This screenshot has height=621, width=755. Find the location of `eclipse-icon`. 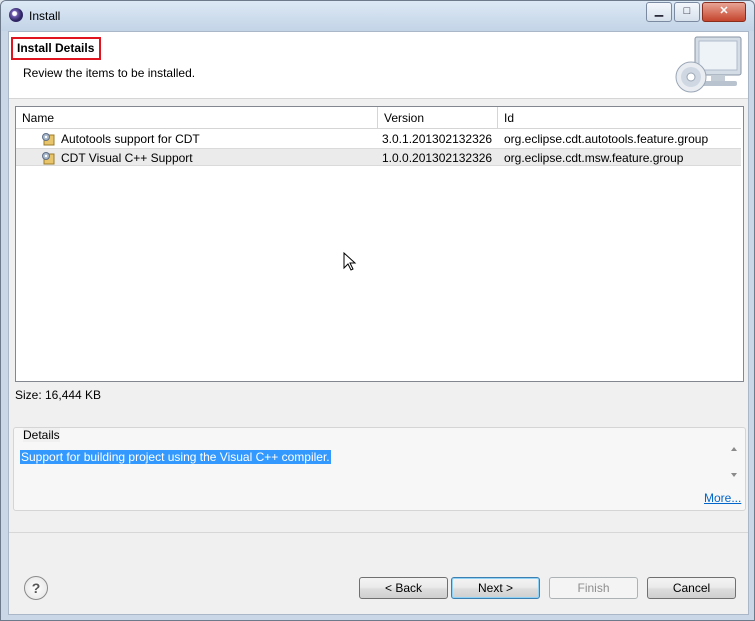

eclipse-icon is located at coordinates (16, 15).